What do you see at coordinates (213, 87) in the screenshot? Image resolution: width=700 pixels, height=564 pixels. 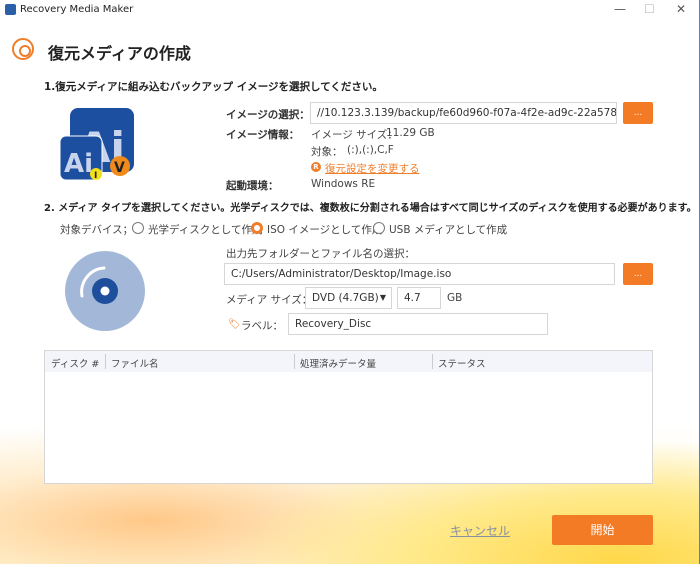 I see `step1-heading: 1.復元メディアに組み込むバックアップ イメージを選択してください。` at bounding box center [213, 87].